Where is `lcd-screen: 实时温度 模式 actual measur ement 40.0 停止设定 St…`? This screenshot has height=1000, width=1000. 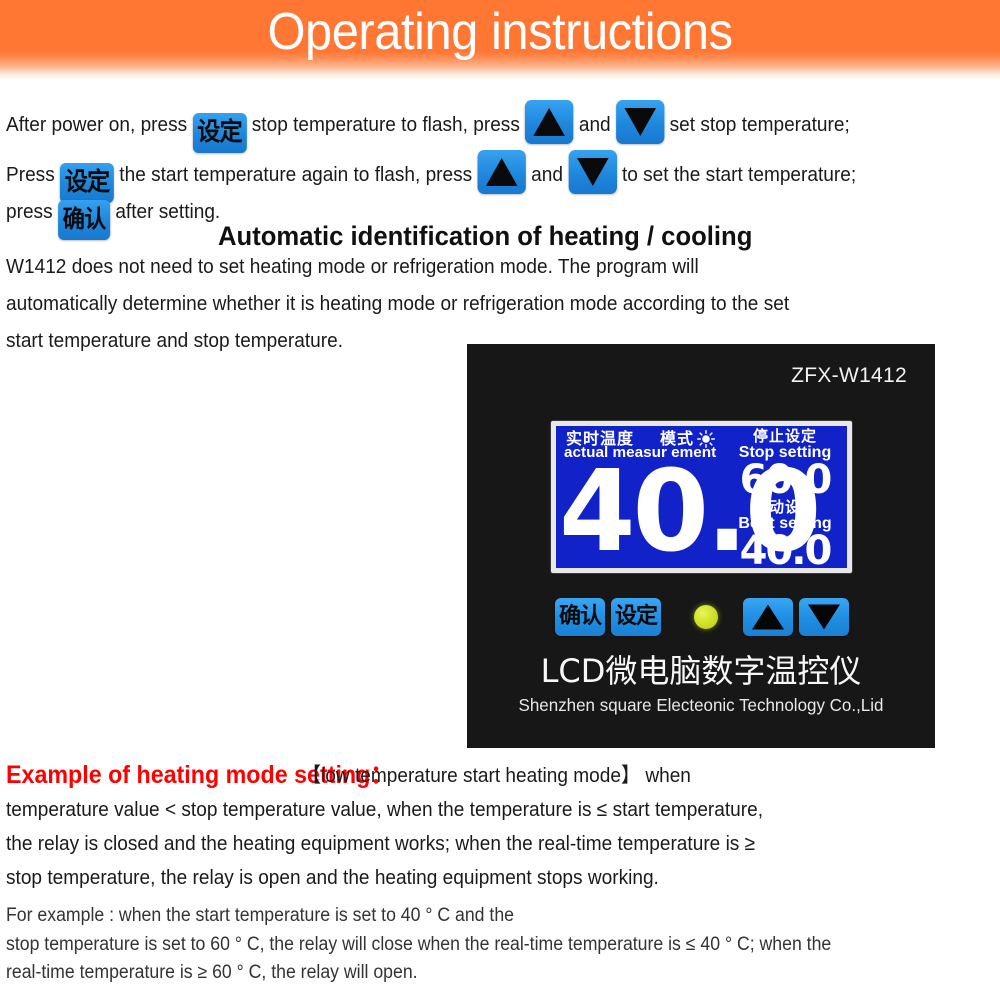 lcd-screen: 实时温度 模式 actual measur ement 40.0 停止设定 St… is located at coordinates (701, 497).